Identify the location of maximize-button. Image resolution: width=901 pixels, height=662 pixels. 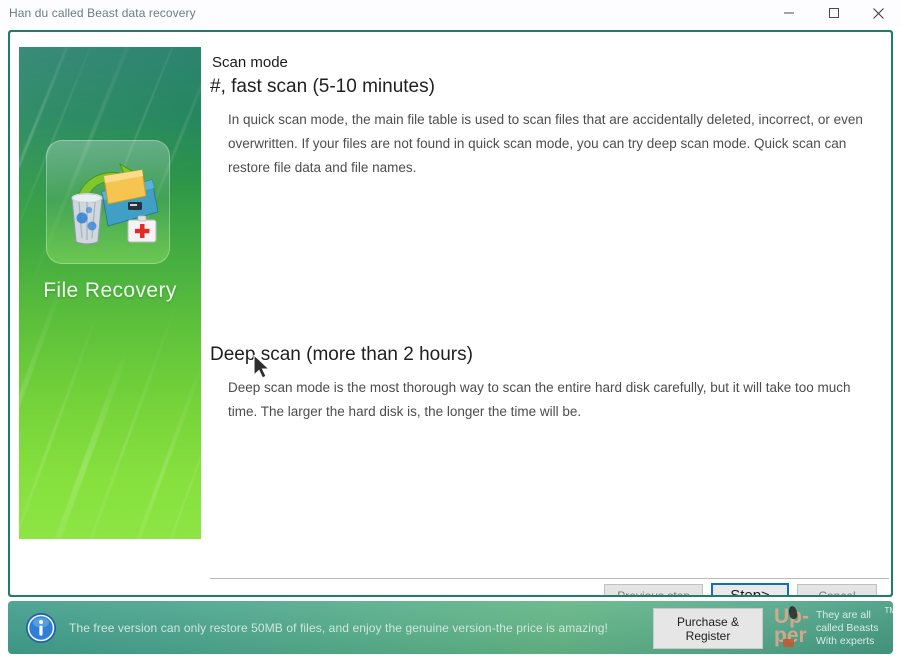
(833, 13).